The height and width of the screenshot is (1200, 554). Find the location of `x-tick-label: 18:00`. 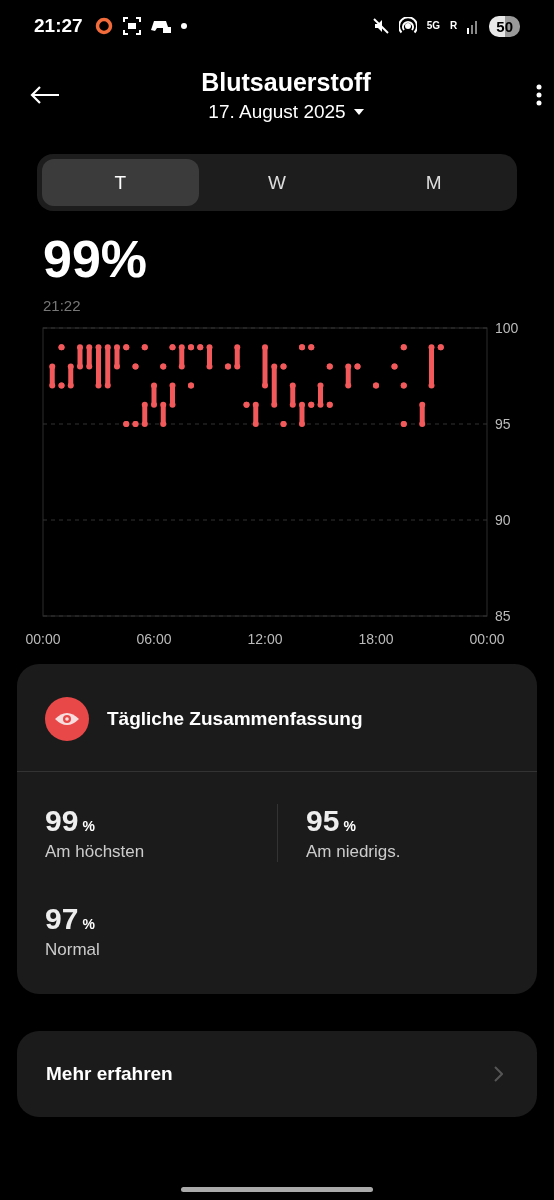

x-tick-label: 18:00 is located at coordinates (376, 639).